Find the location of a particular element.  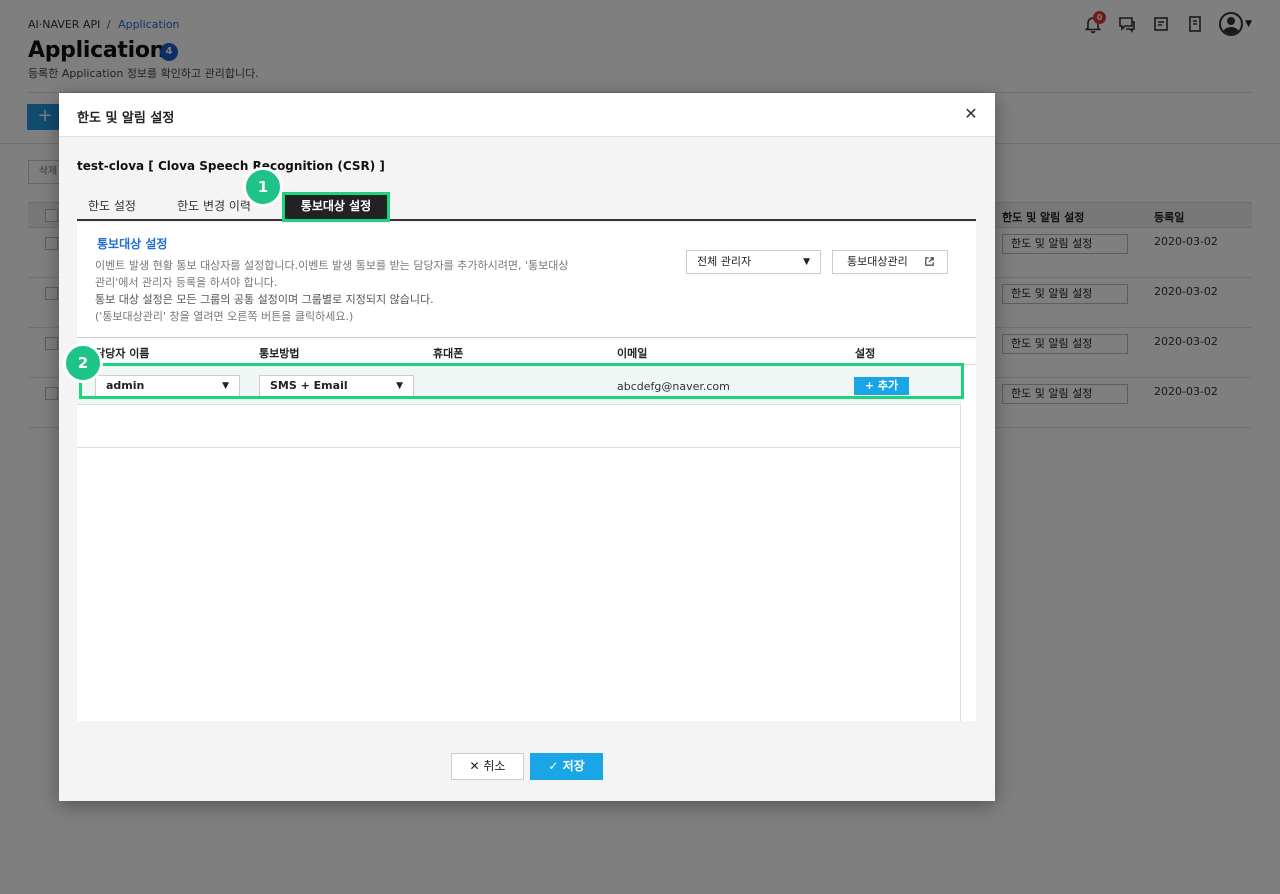

notification-method-value: SMS + Email is located at coordinates (309, 385).